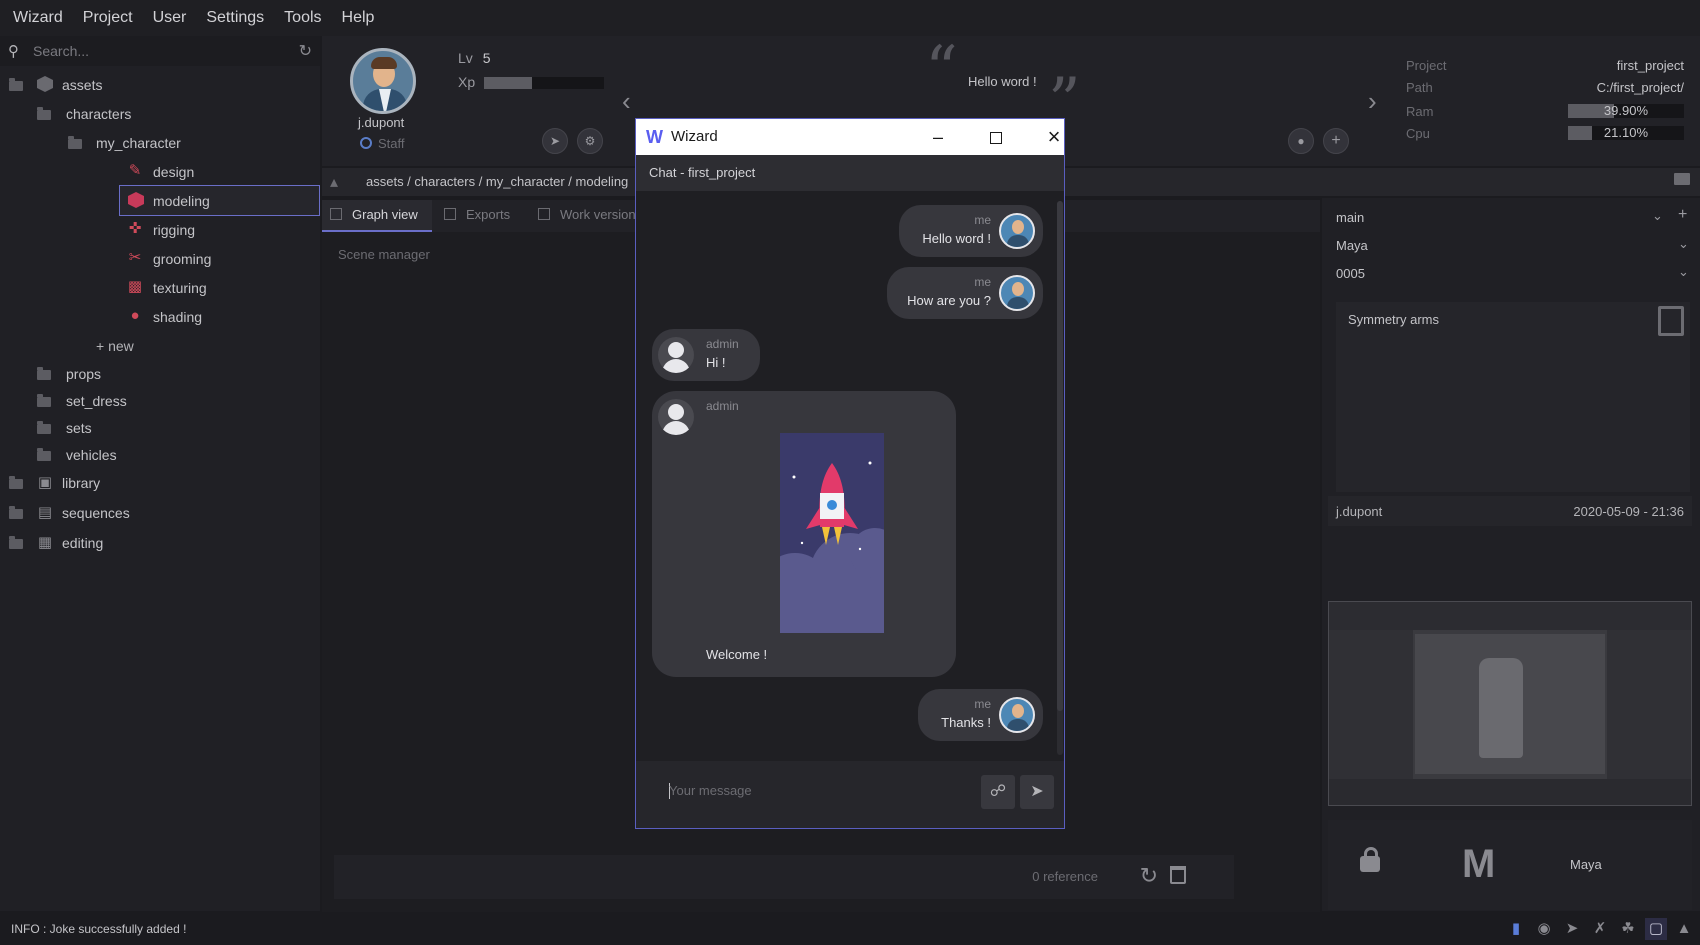 The height and width of the screenshot is (945, 1700). I want to click on tree-item-texturing: ▩ texturing, so click(160, 287).